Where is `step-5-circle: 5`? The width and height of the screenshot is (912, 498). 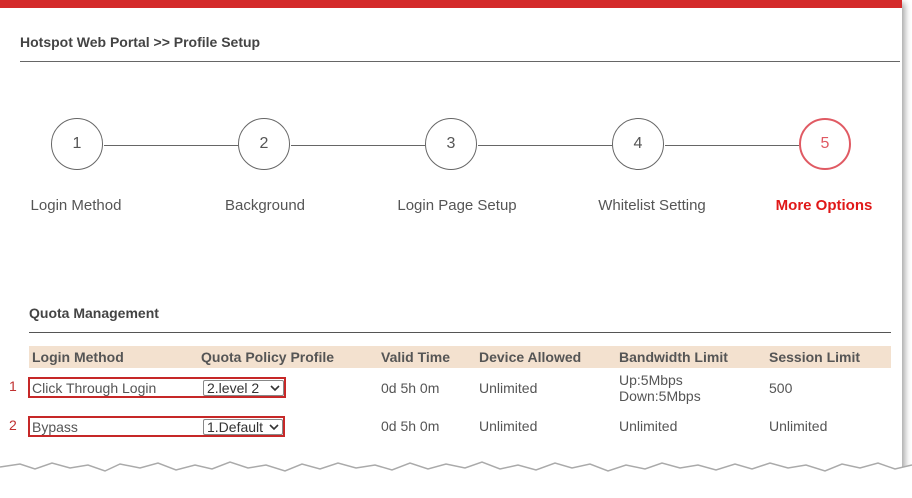
step-5-circle: 5 is located at coordinates (825, 144).